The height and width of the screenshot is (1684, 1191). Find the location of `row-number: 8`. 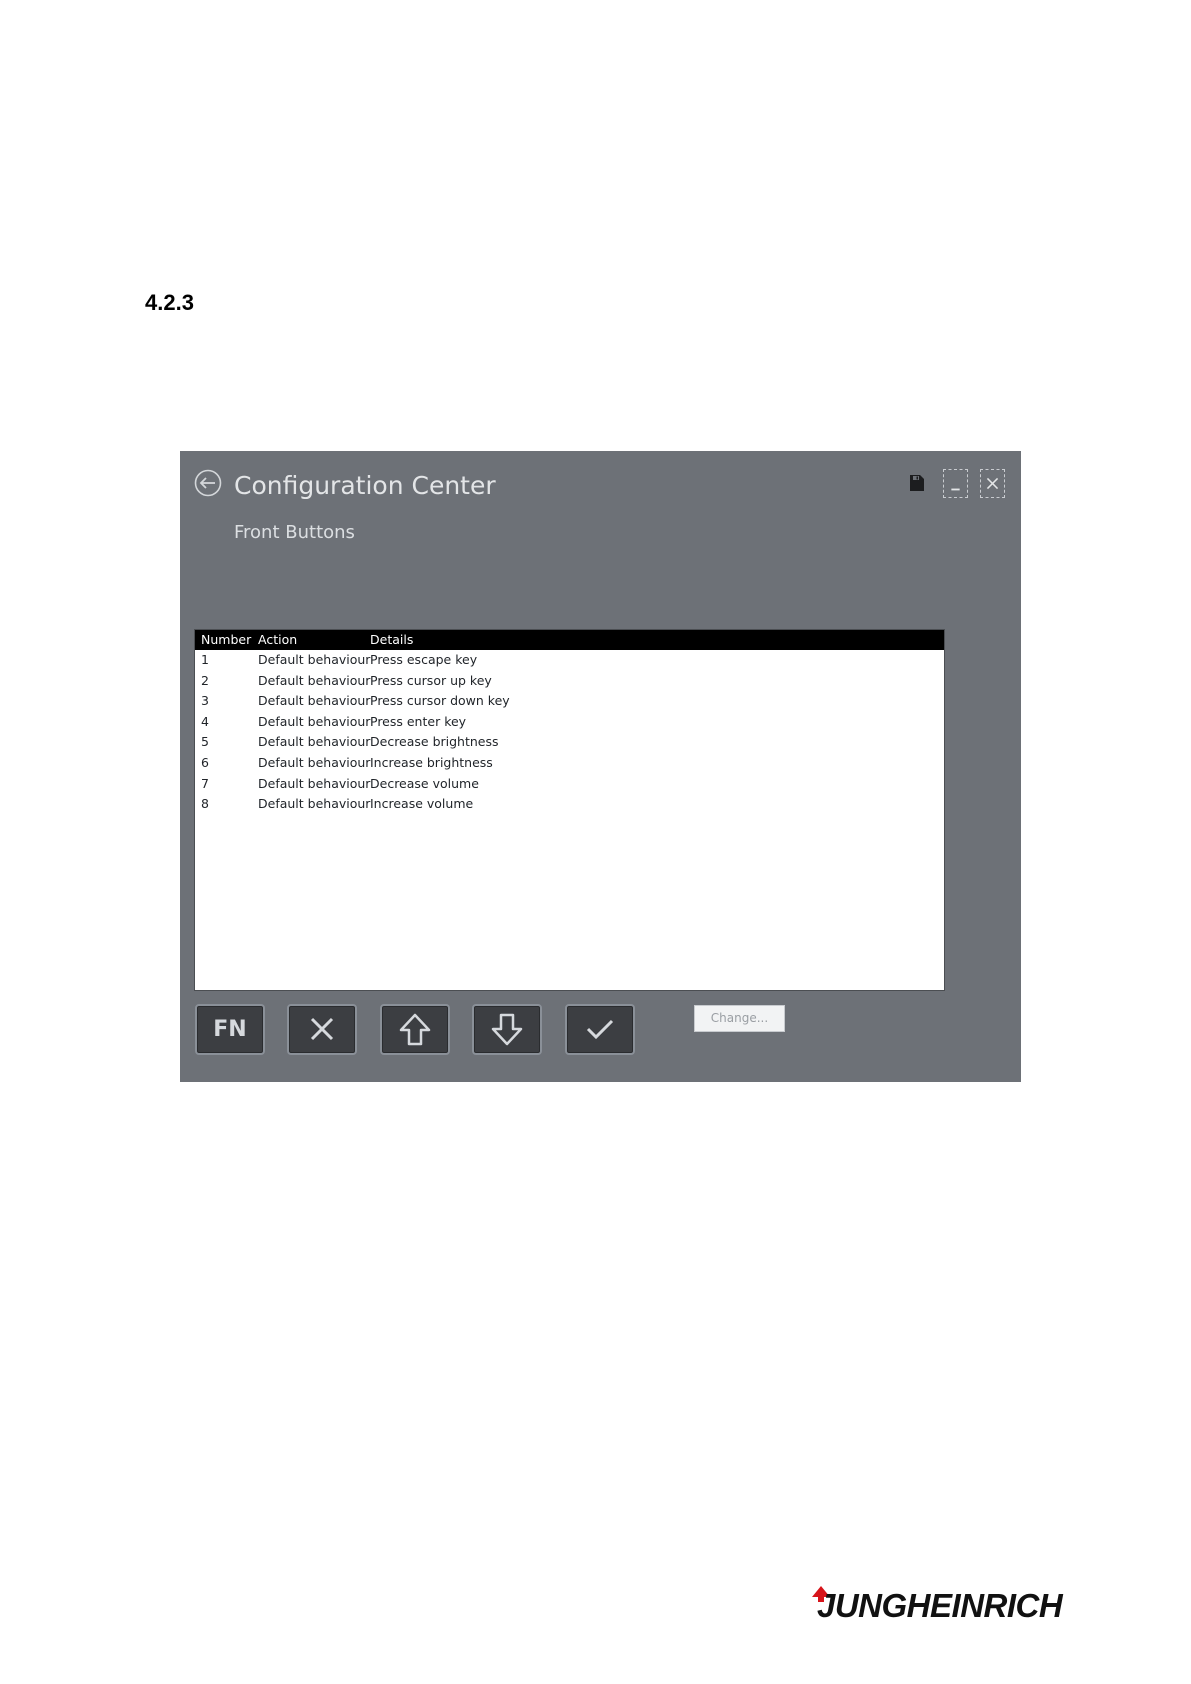

row-number: 8 is located at coordinates (205, 804).